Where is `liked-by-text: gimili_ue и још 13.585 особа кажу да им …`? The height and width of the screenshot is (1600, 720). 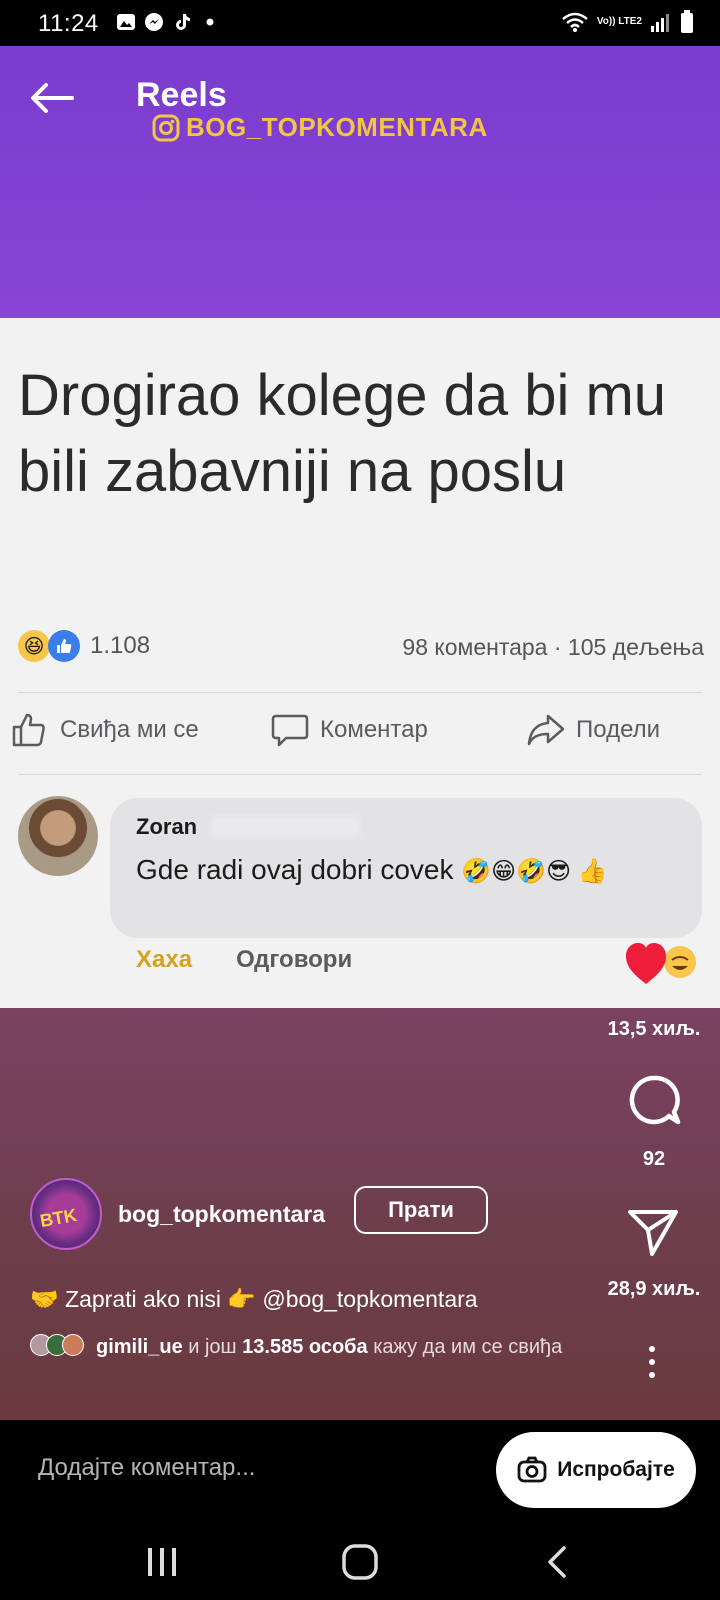 liked-by-text: gimili_ue и још 13.585 особа кажу да им … is located at coordinates (336, 1347).